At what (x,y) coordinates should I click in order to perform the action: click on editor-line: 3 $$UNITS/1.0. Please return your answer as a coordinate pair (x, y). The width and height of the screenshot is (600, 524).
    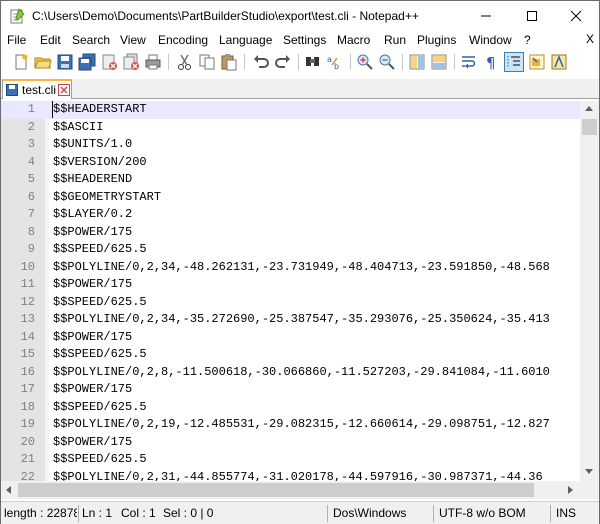
    Looking at the image, I should click on (291, 145).